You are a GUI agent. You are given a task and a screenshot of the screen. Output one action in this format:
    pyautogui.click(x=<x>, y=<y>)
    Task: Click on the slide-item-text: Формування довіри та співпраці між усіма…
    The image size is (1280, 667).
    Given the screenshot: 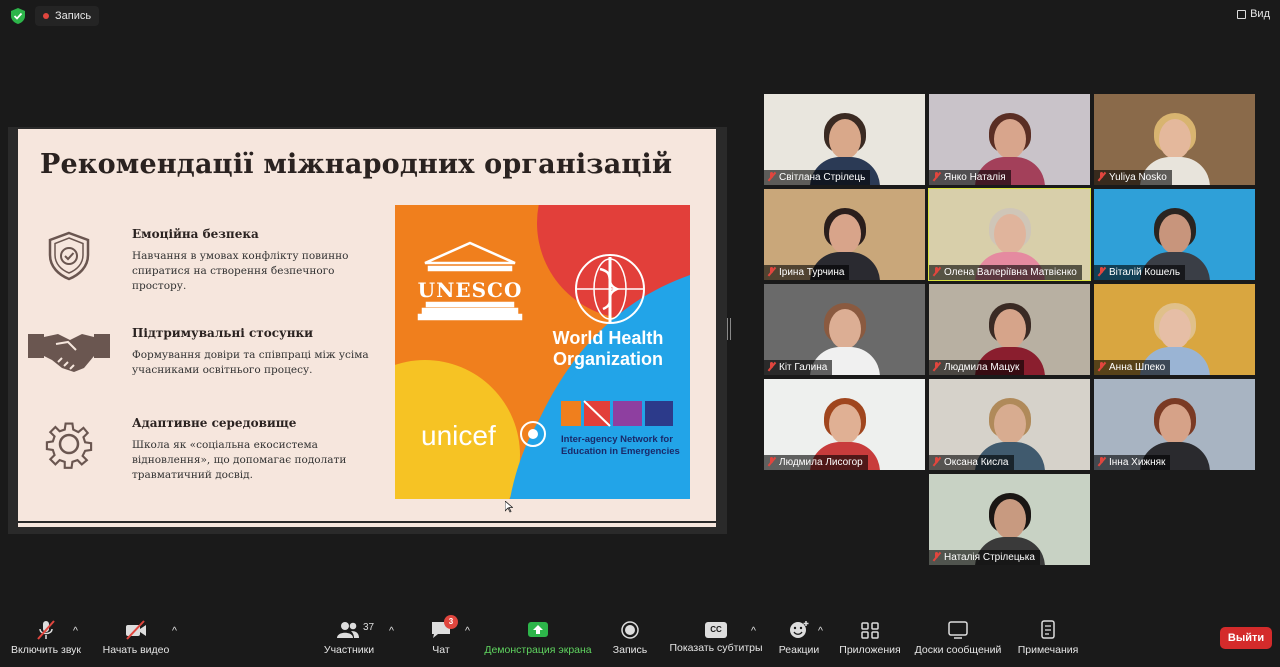 What is the action you would take?
    pyautogui.click(x=250, y=362)
    